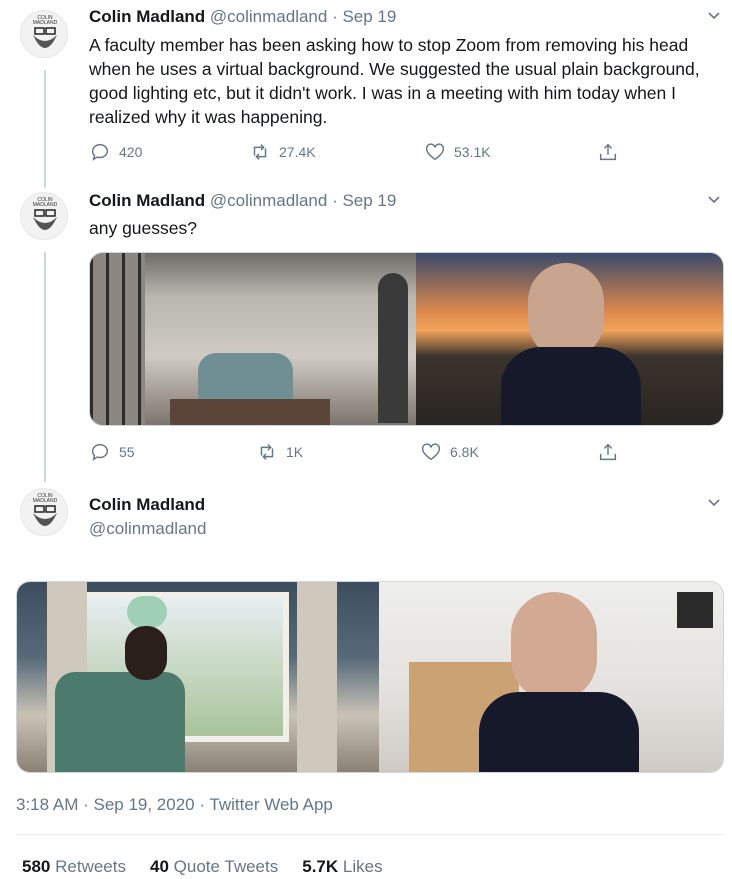  What do you see at coordinates (174, 805) in the screenshot?
I see `tweet-timestamp: 3:18 AM · Sep 19, 2020 · Twitter Web App` at bounding box center [174, 805].